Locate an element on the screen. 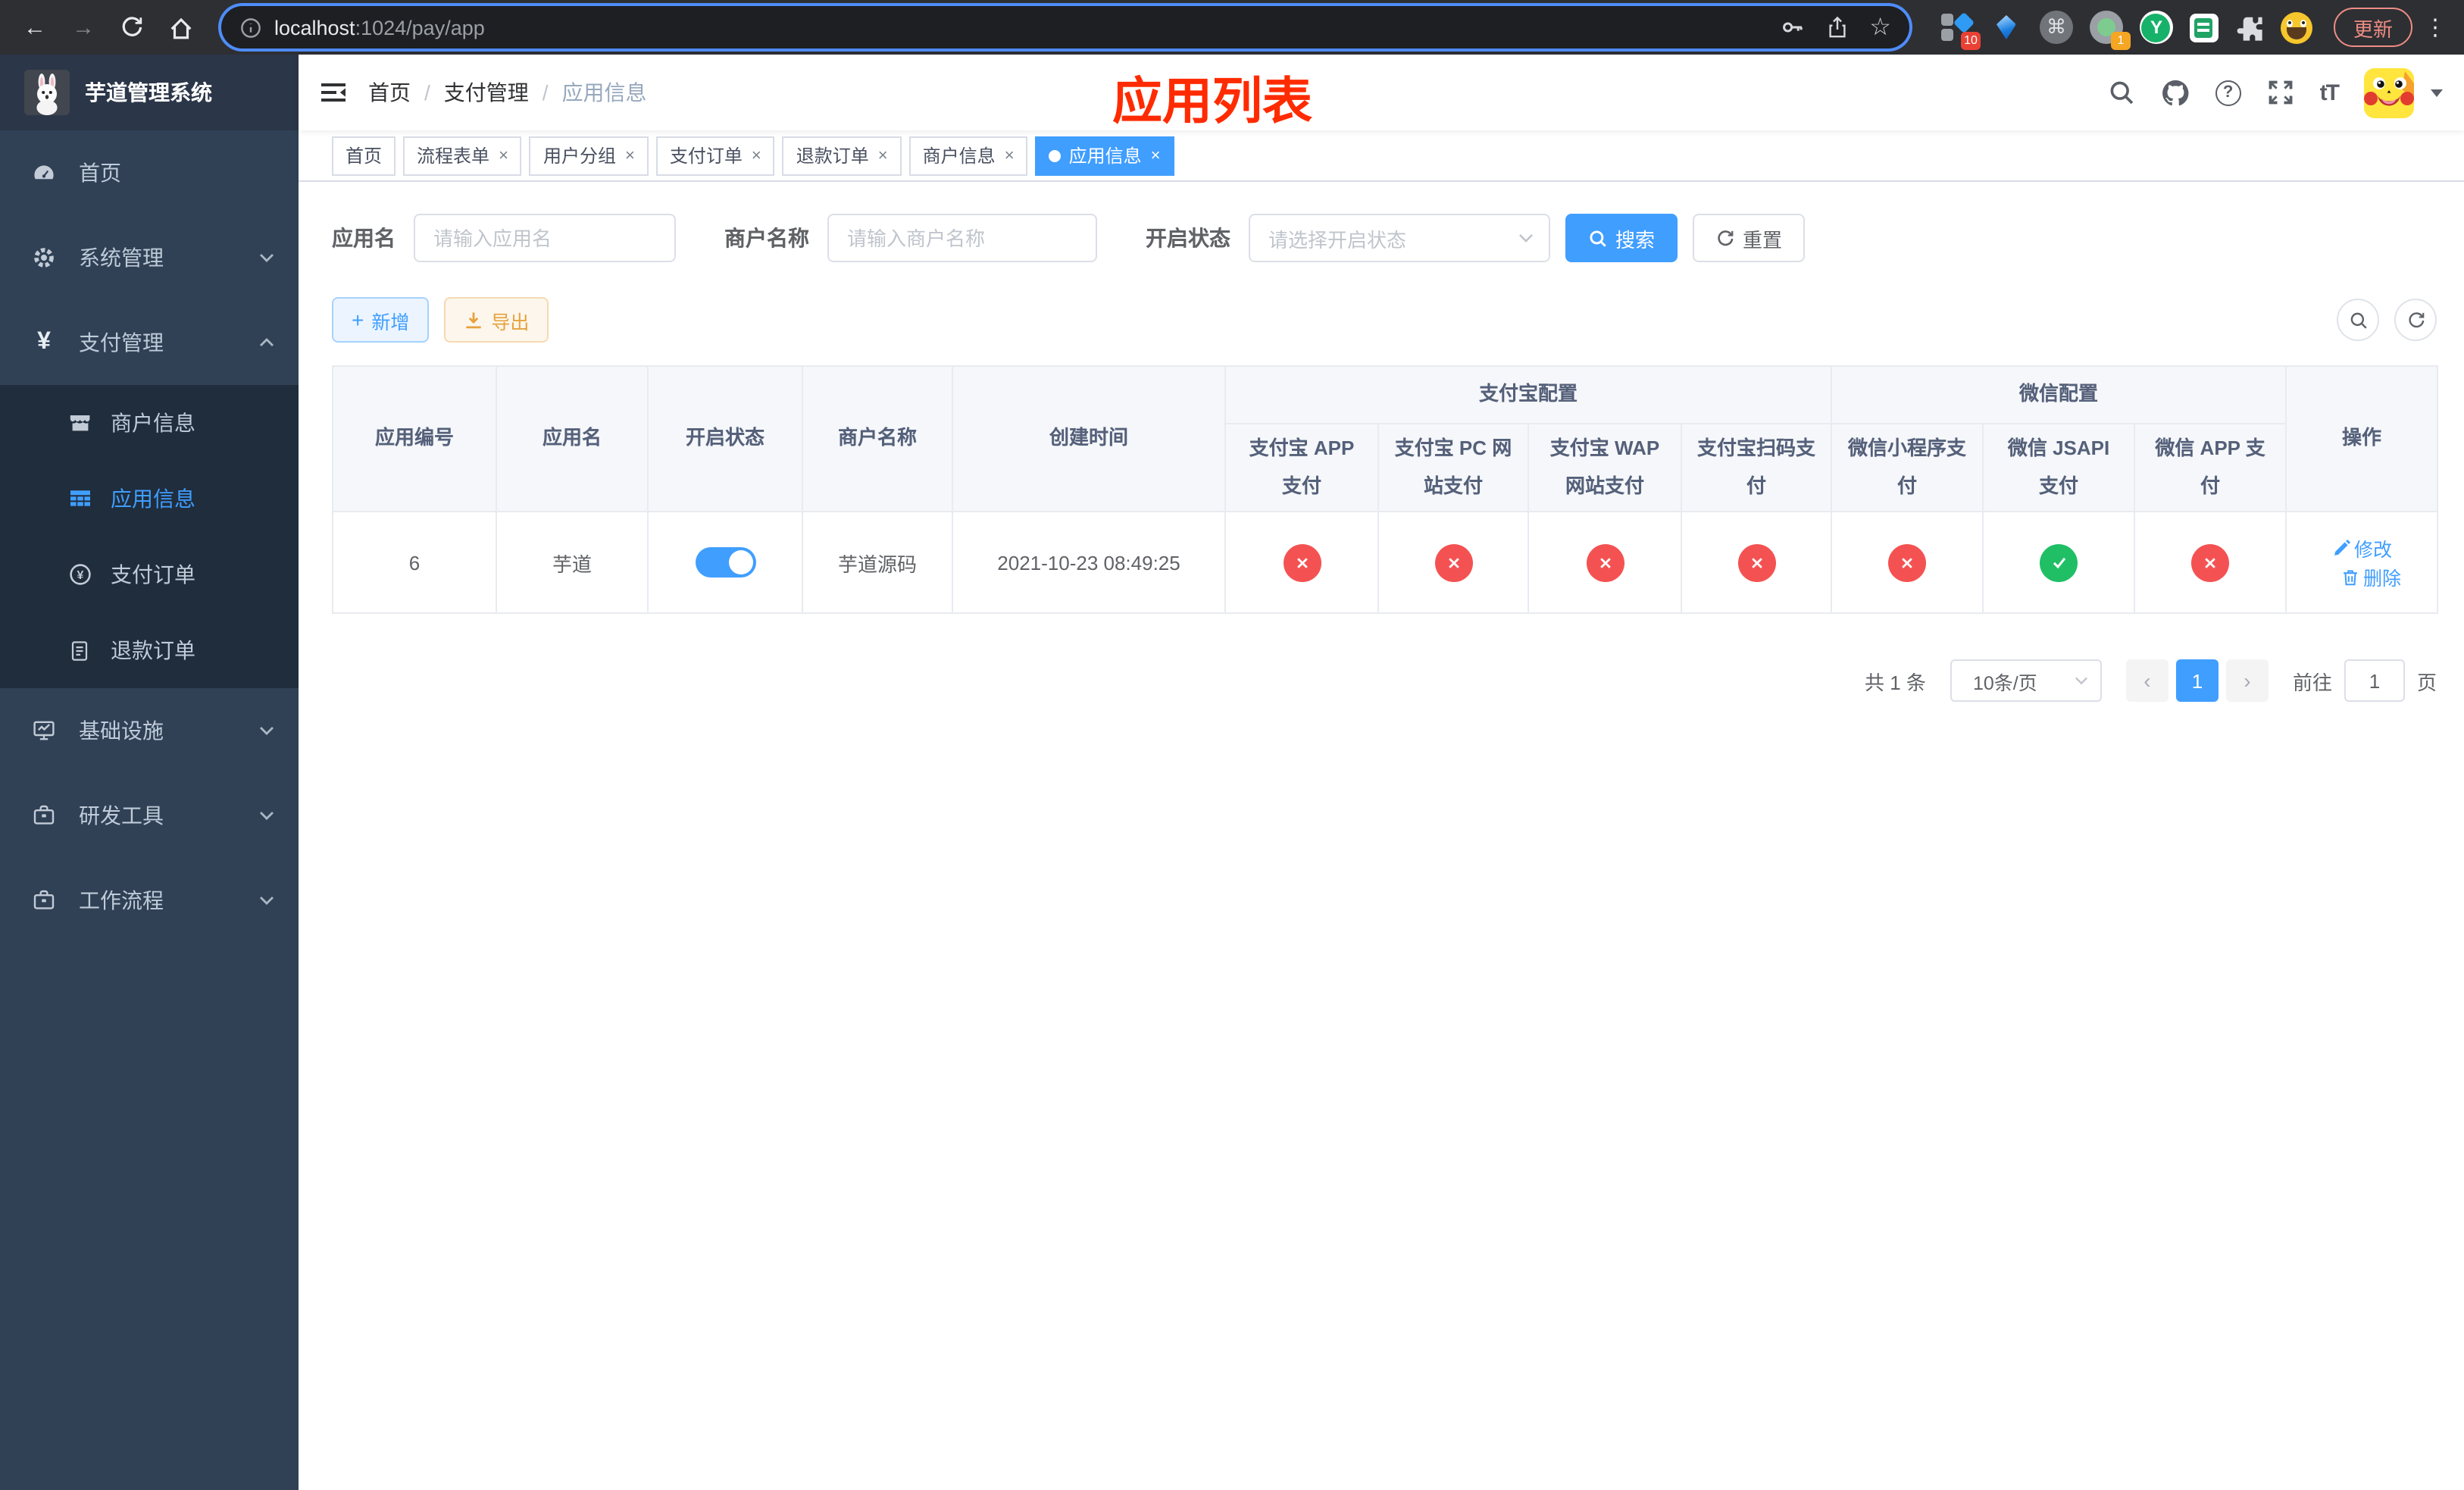 The image size is (2464, 1490). chrome-update-button: 更新 is located at coordinates (2372, 28).